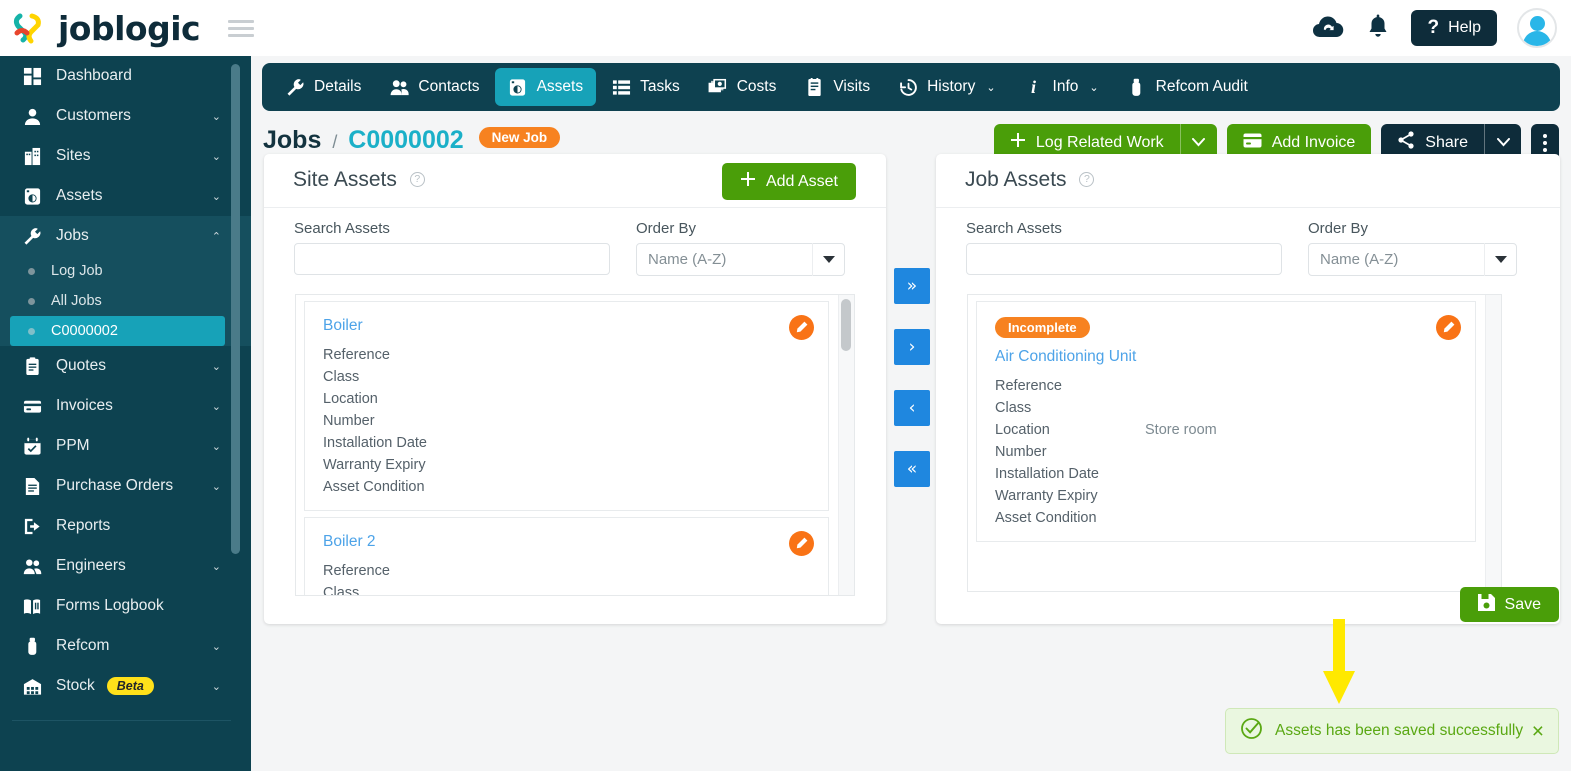  What do you see at coordinates (1339, 661) in the screenshot?
I see `annotation-arrow-icon` at bounding box center [1339, 661].